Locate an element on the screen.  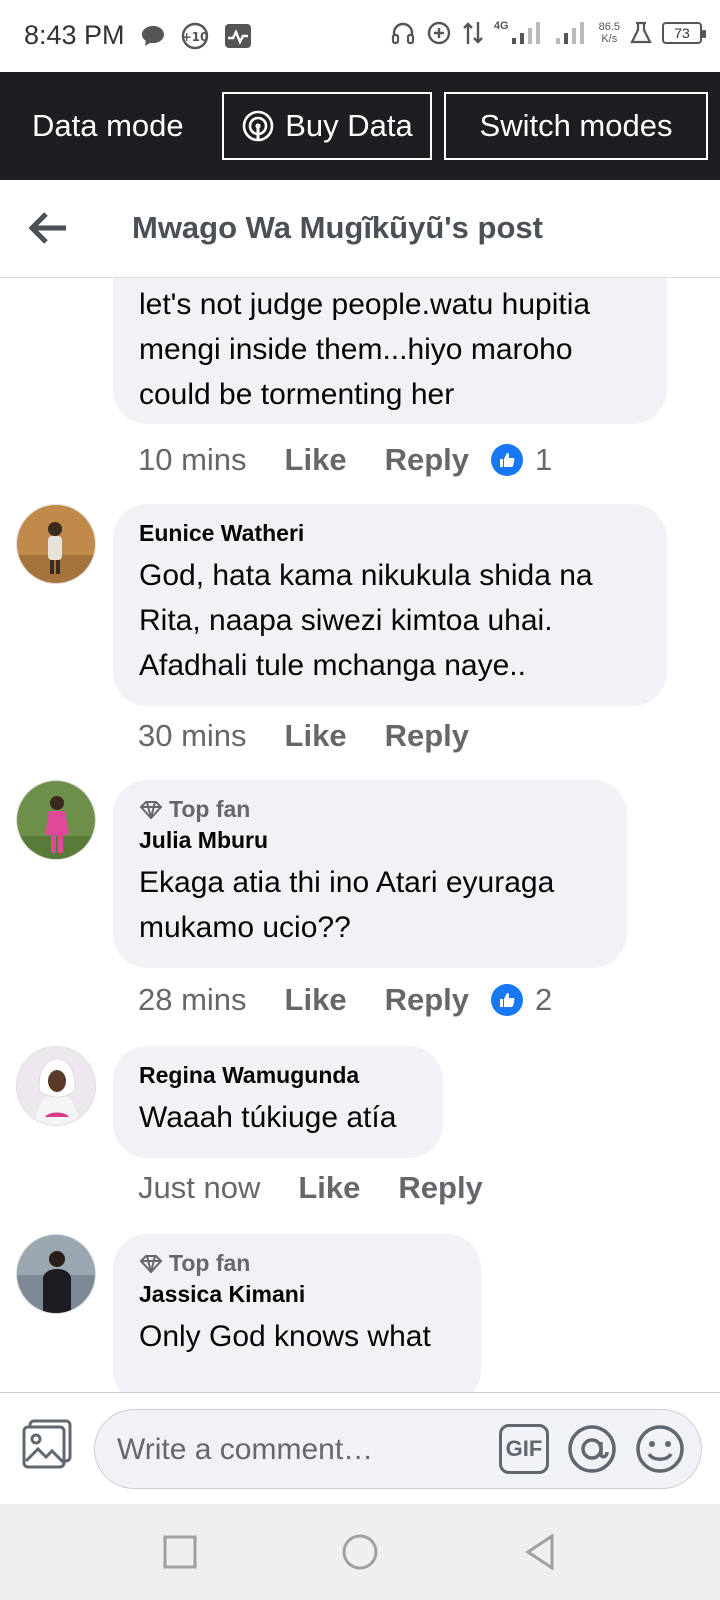
signal-icon is located at coordinates (525, 33).